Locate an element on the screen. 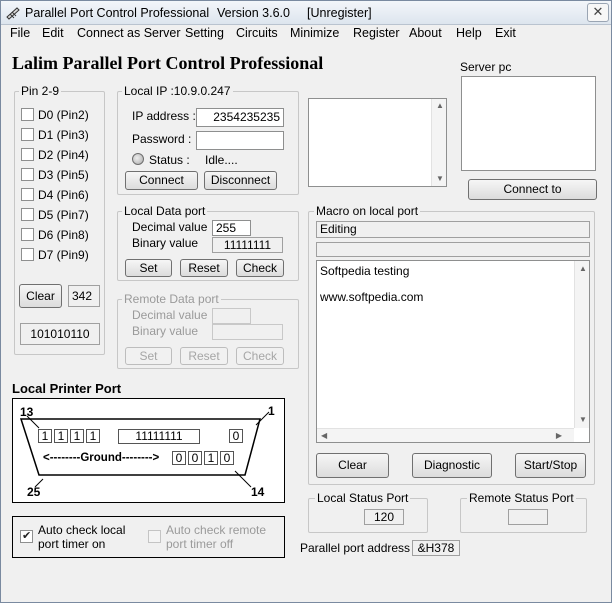 This screenshot has width=612, height=603. macro-clear-button: Clear is located at coordinates (352, 465).